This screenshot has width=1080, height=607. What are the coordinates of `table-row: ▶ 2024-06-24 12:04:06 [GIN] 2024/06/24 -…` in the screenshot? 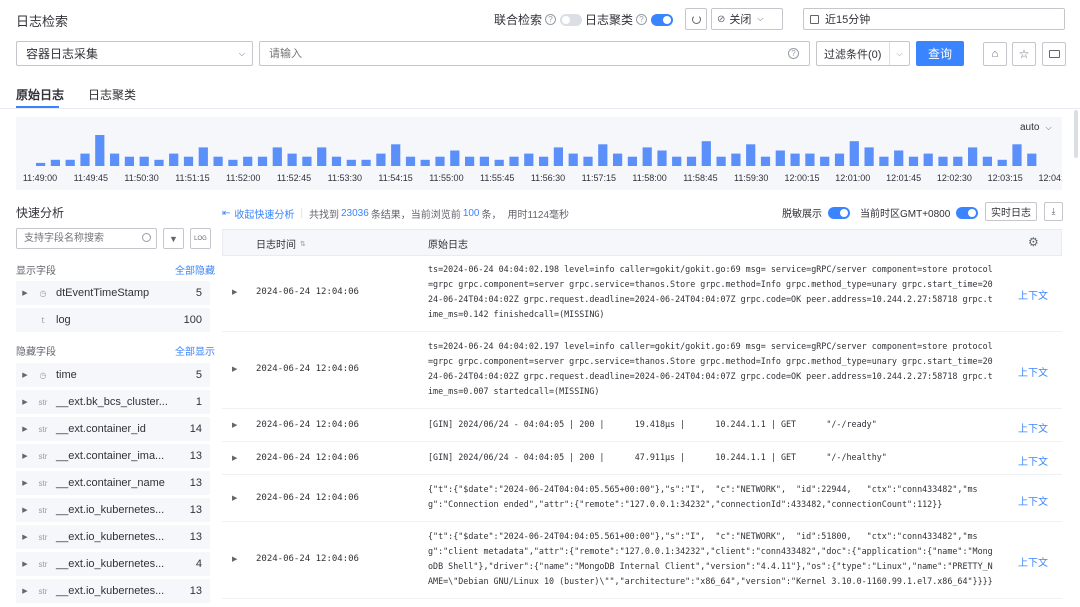 It's located at (642, 459).